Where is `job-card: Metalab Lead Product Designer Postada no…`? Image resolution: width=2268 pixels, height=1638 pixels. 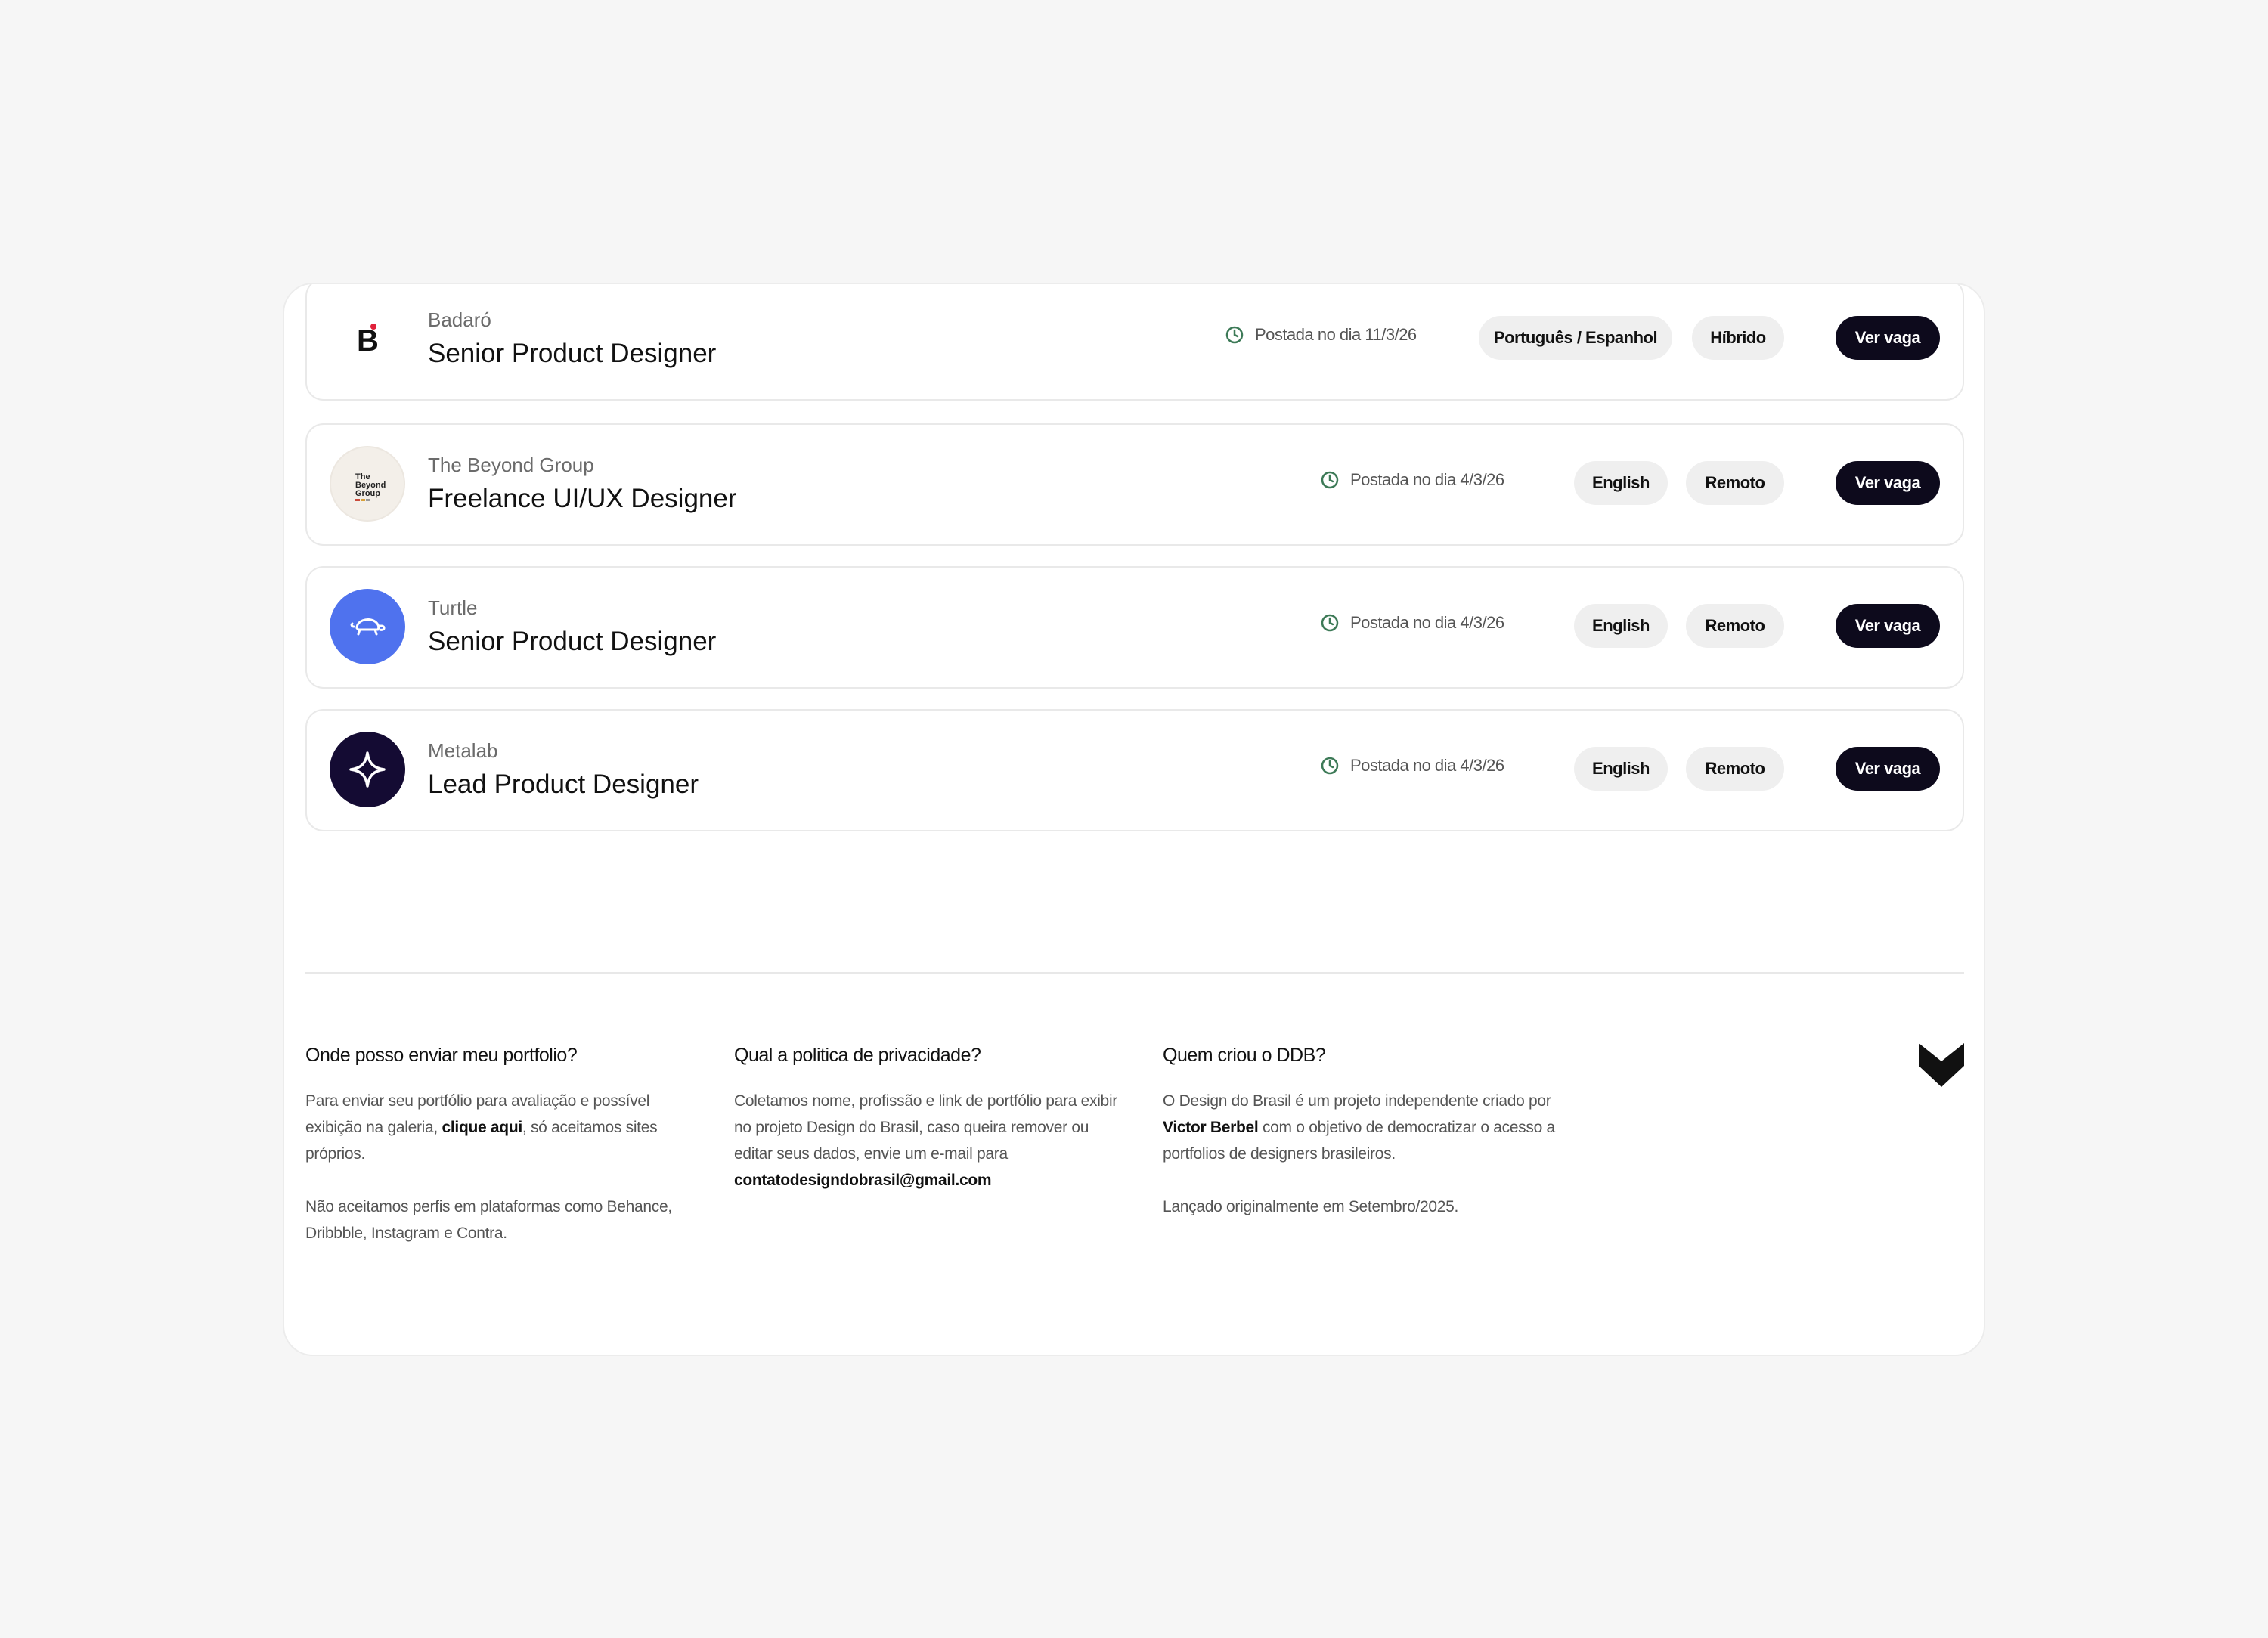 job-card: Metalab Lead Product Designer Postada no… is located at coordinates (1135, 770).